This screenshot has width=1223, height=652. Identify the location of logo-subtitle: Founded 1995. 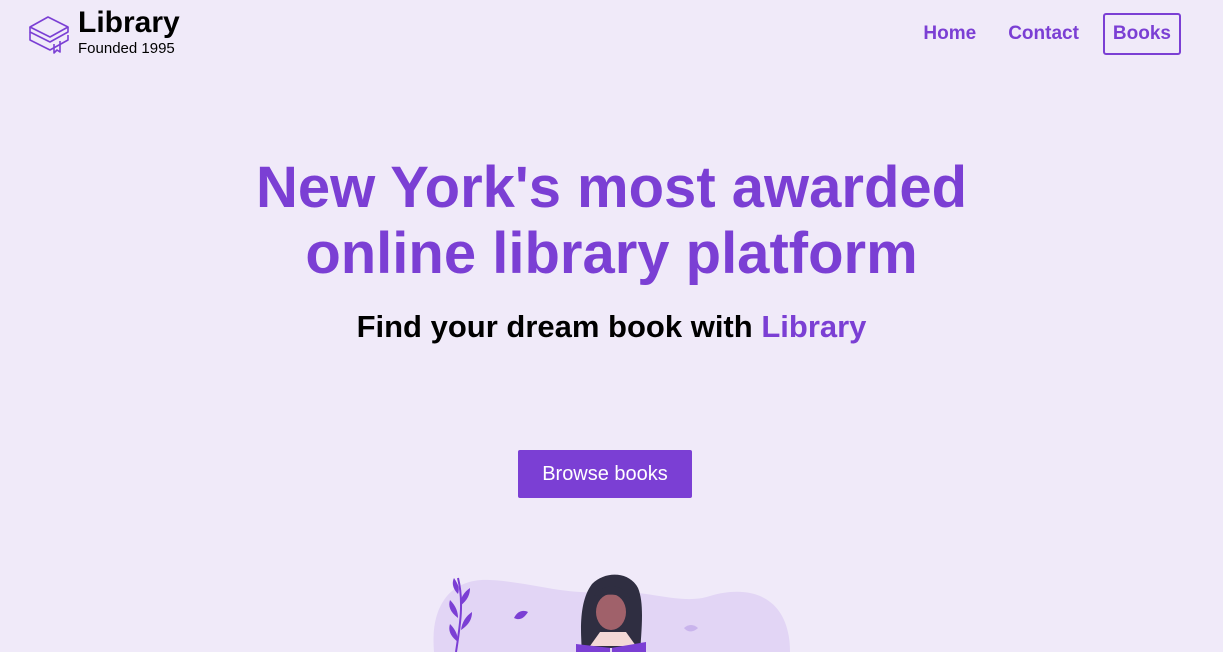
(126, 48).